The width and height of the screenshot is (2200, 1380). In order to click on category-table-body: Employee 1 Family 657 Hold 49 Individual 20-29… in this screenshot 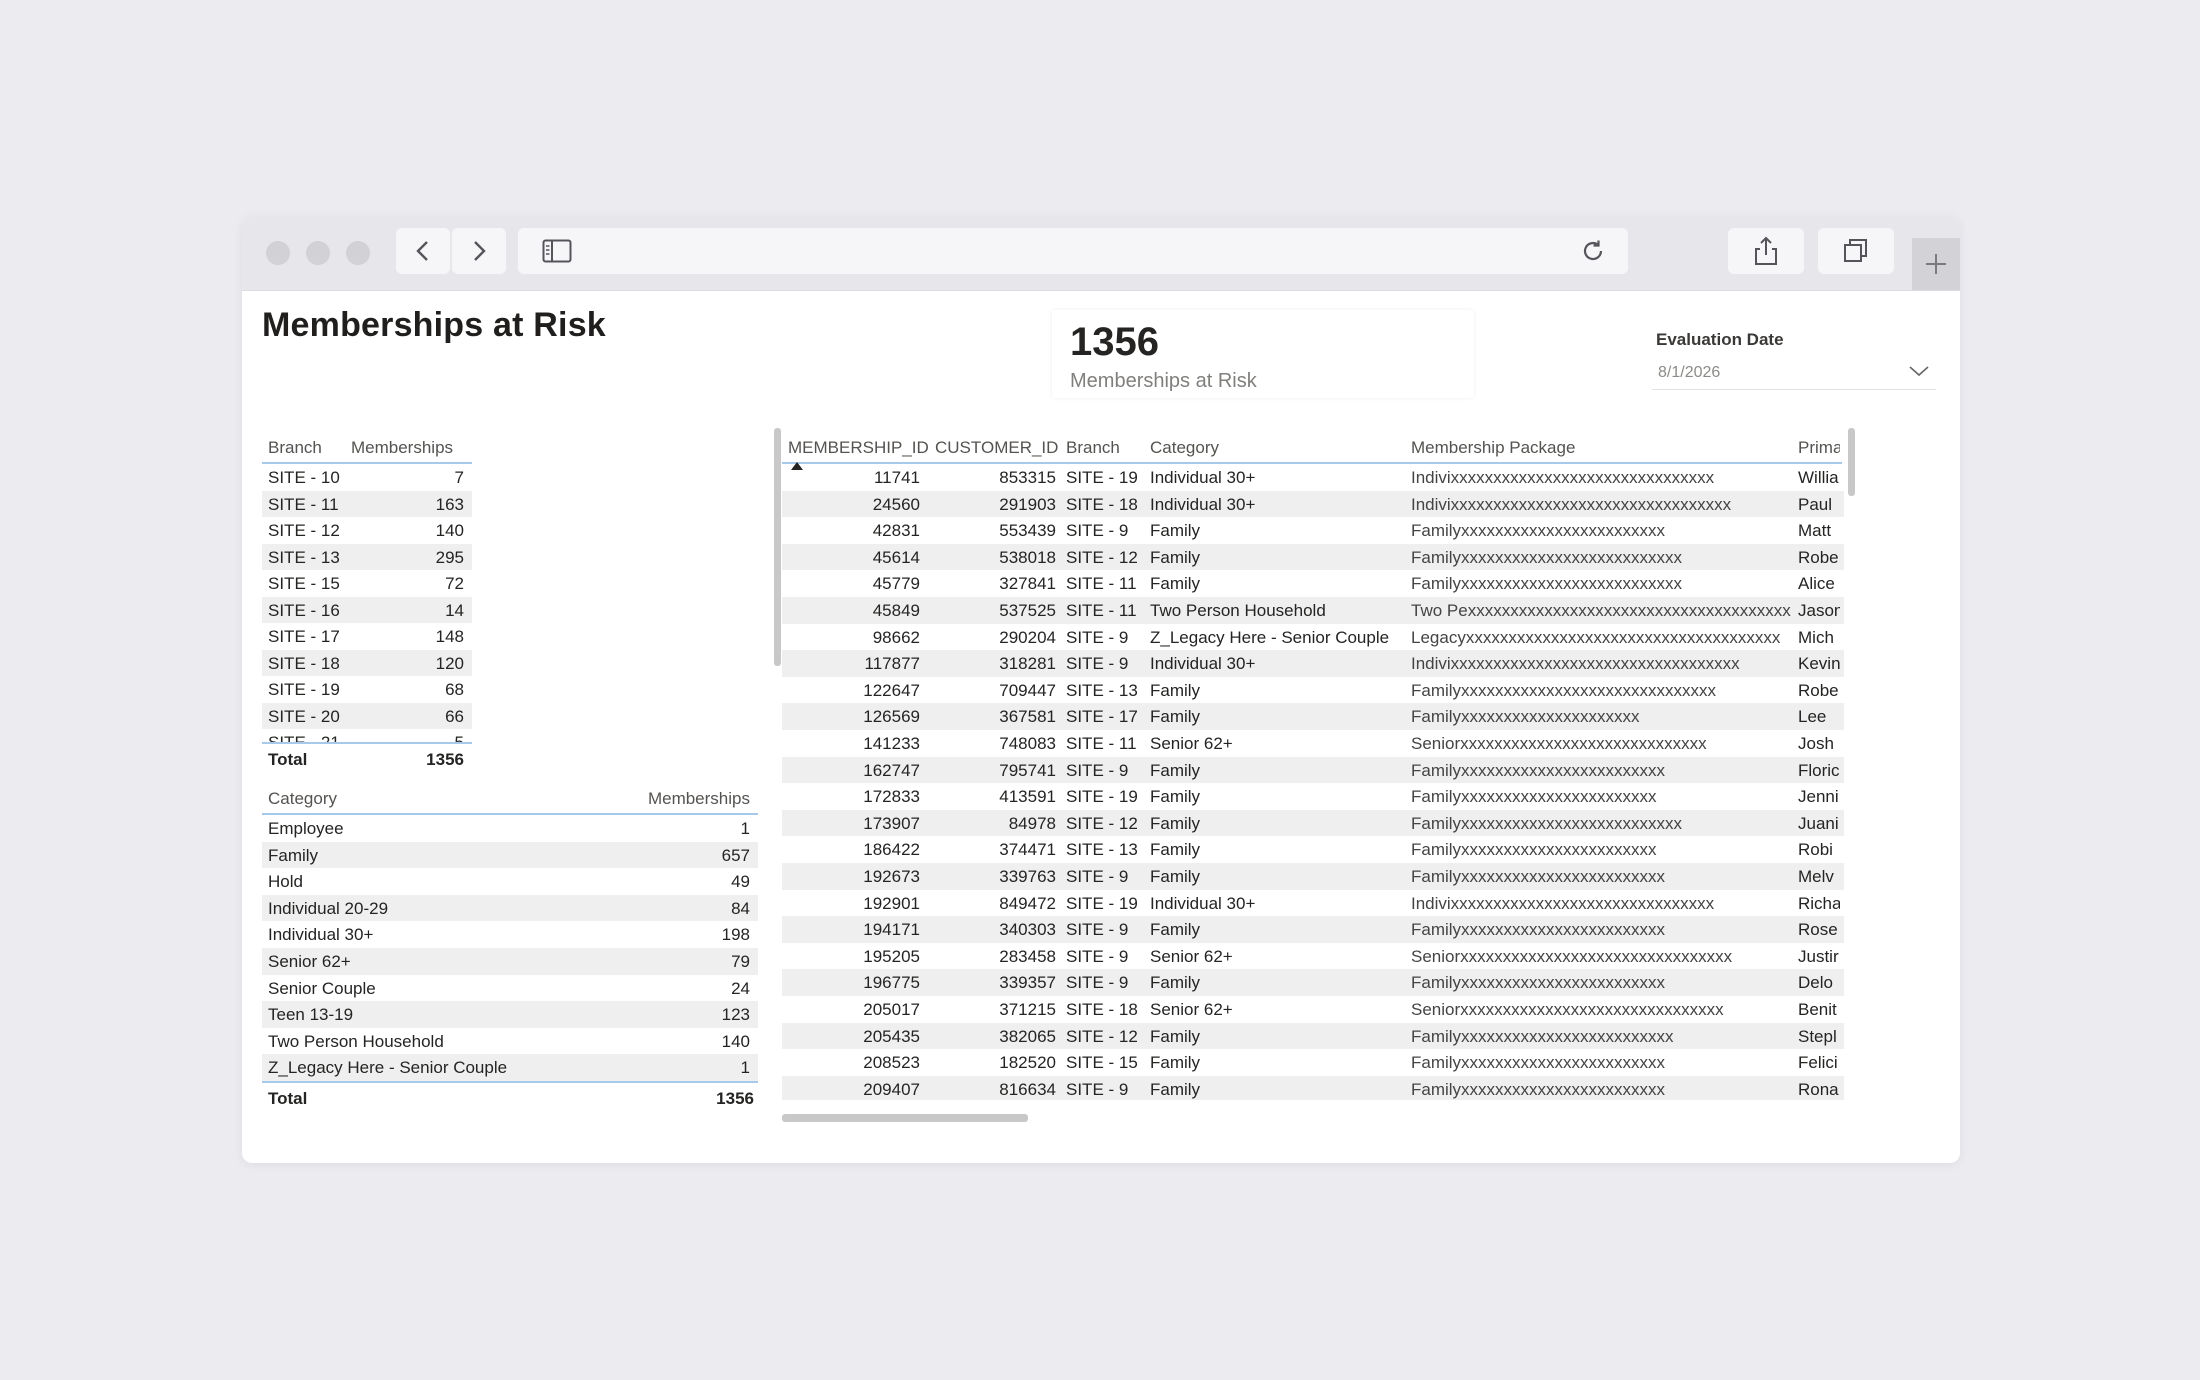, I will do `click(510, 949)`.